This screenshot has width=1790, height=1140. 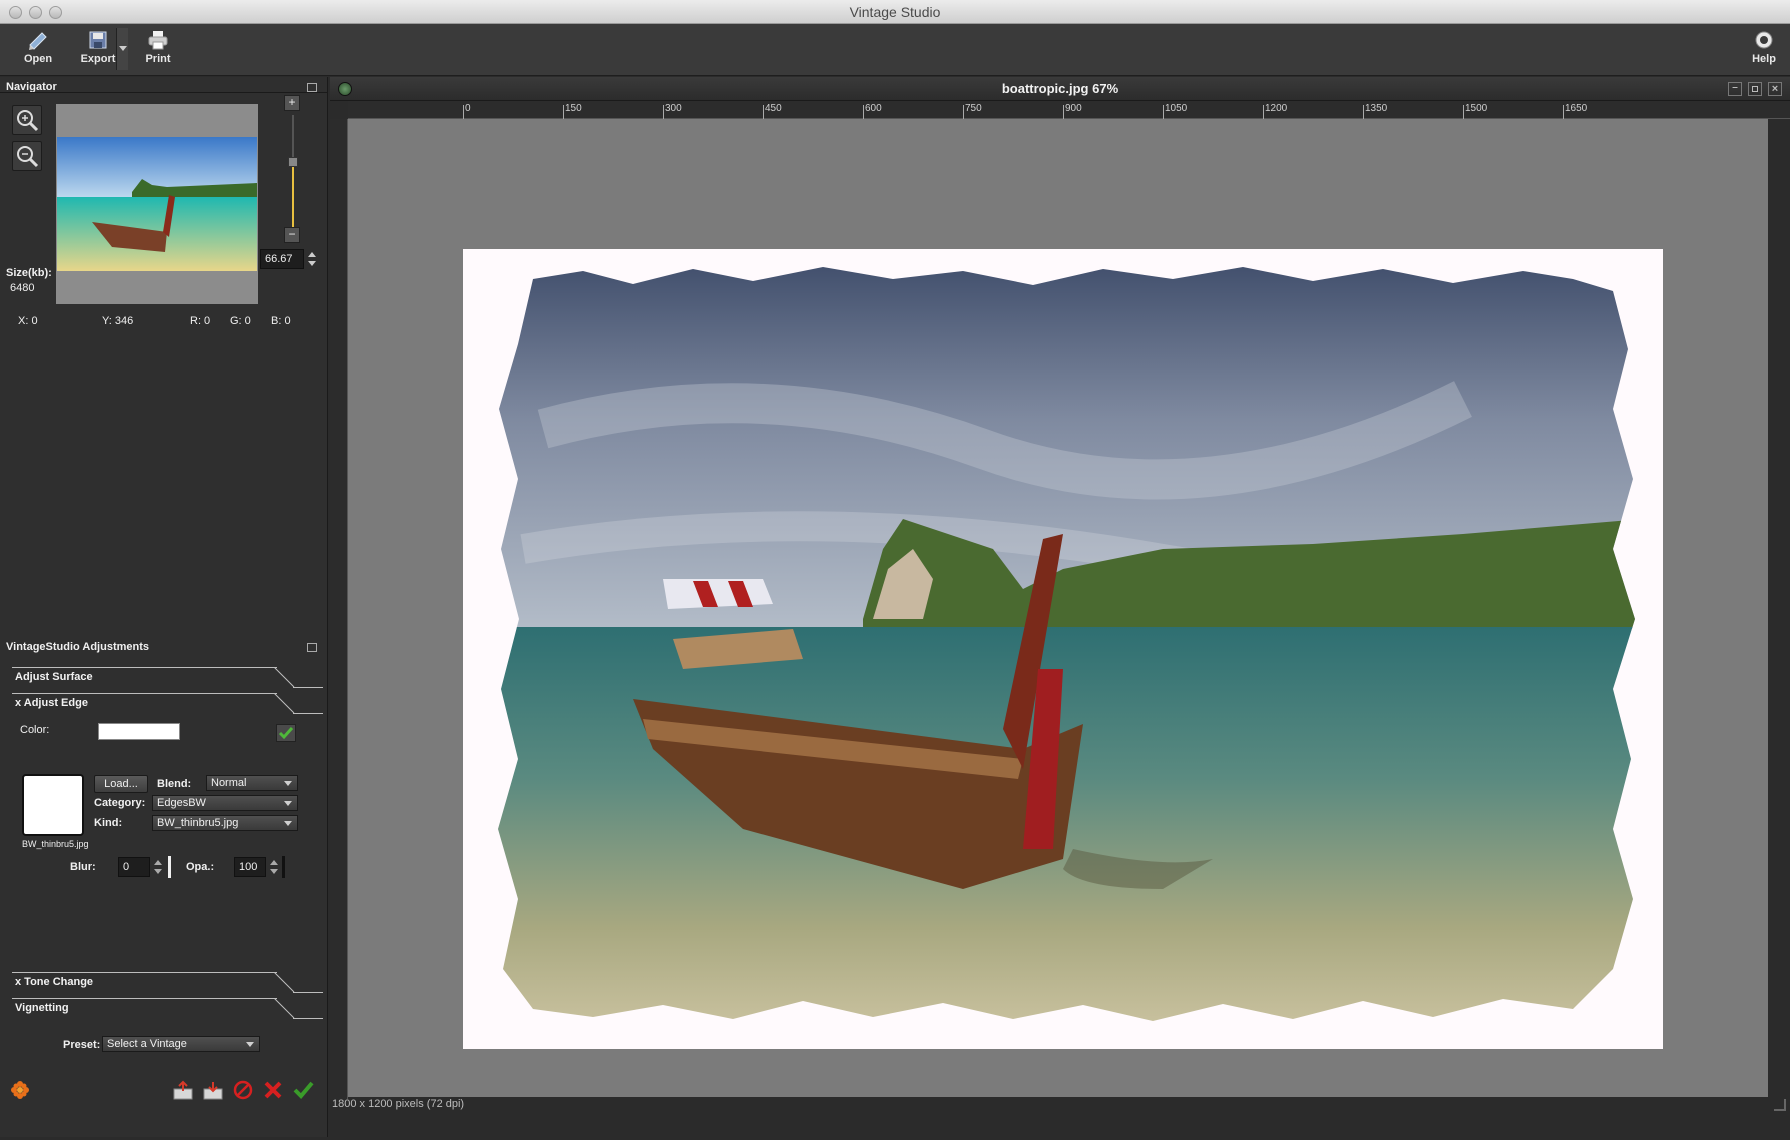 What do you see at coordinates (83, 867) in the screenshot?
I see `blur-label: Blur:` at bounding box center [83, 867].